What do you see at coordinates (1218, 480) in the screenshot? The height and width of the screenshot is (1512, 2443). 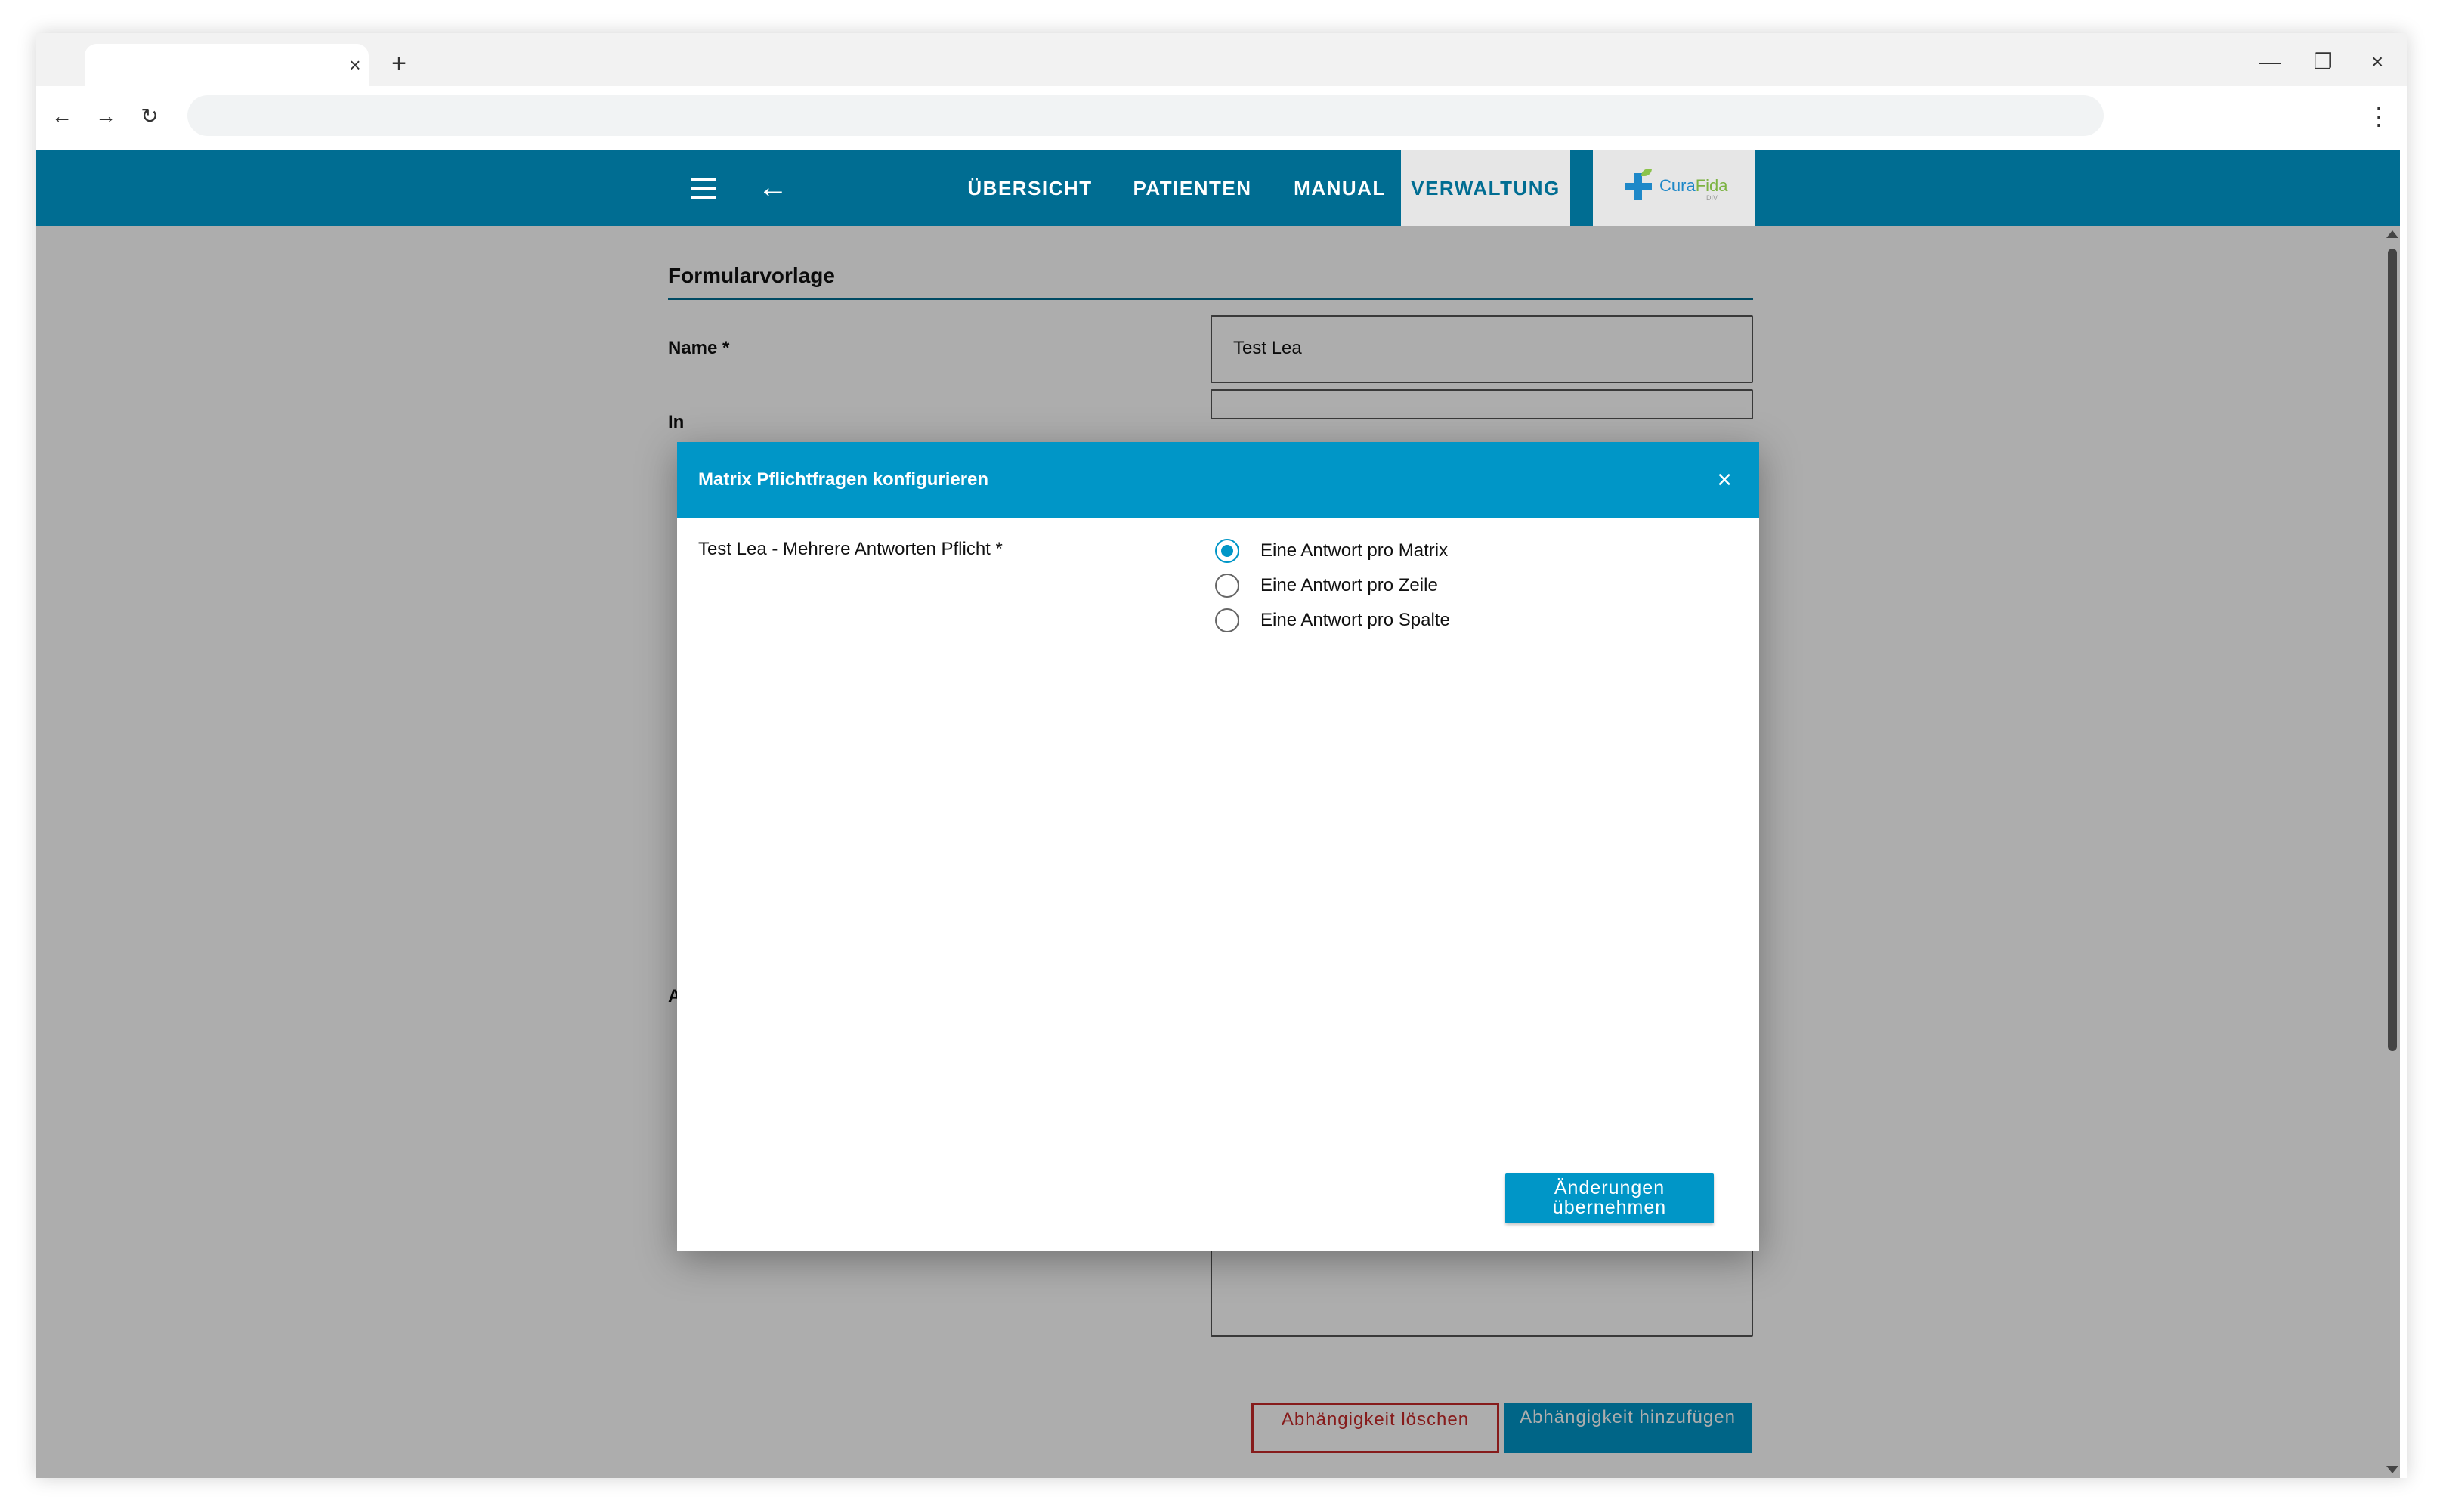 I see `dialog-header: Matrix Pflichtfragen konfigurieren ×` at bounding box center [1218, 480].